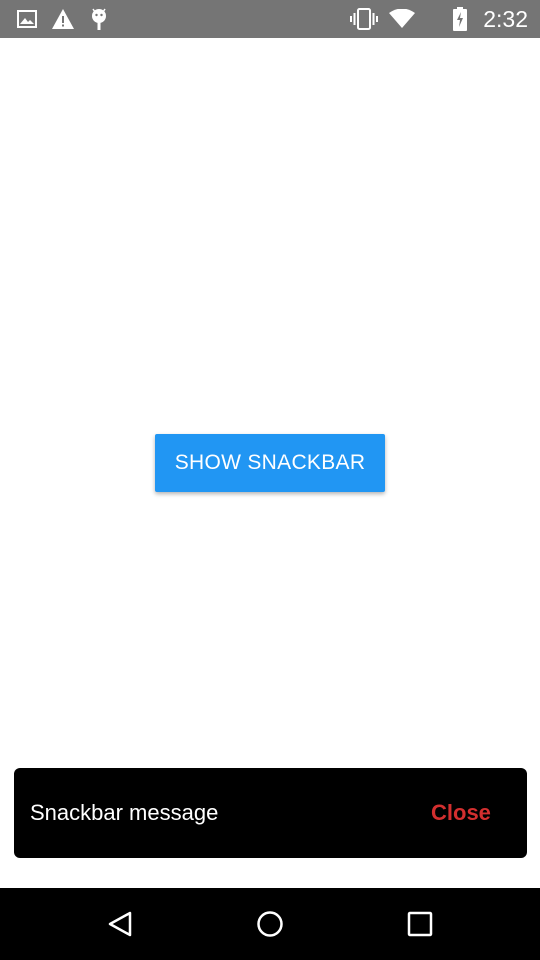 Image resolution: width=540 pixels, height=960 pixels. Describe the element at coordinates (461, 813) in the screenshot. I see `snackbar-close-button: Close` at that location.